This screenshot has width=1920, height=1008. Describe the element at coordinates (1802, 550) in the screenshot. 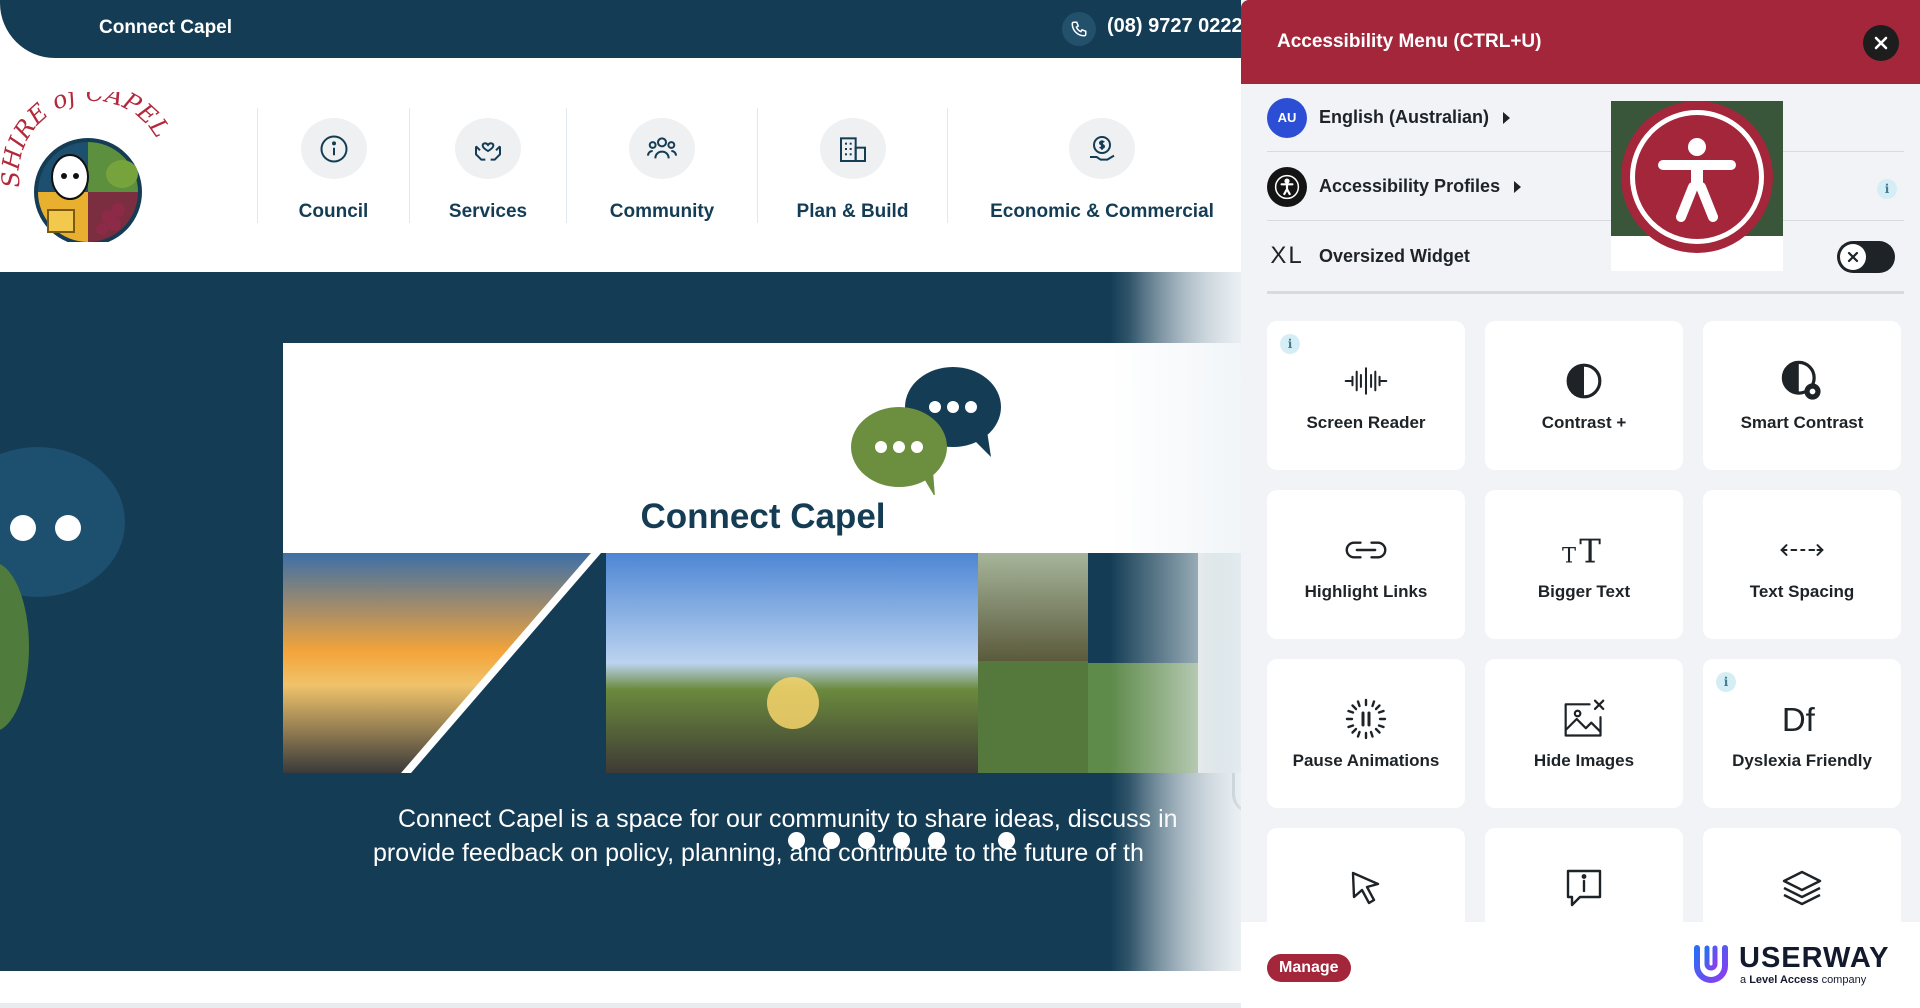

I see `spacing-arrows-icon` at that location.